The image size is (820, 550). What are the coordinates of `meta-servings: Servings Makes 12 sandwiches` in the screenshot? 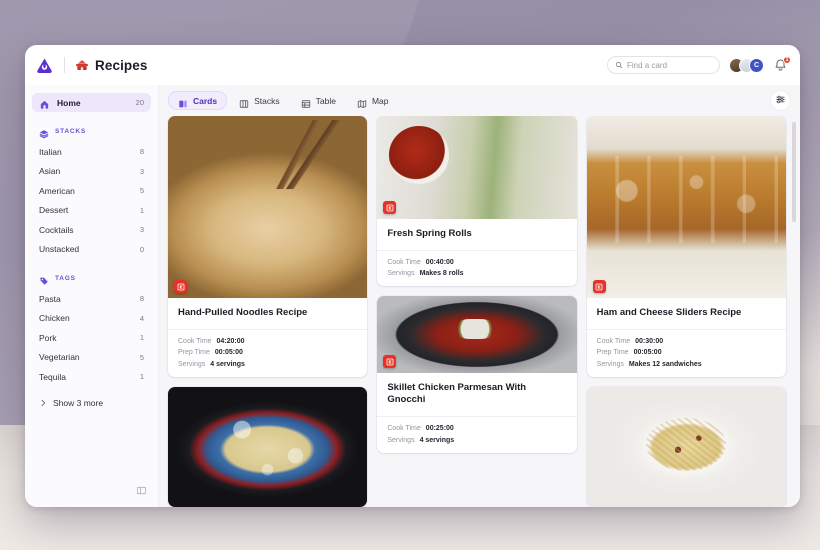 It's located at (686, 364).